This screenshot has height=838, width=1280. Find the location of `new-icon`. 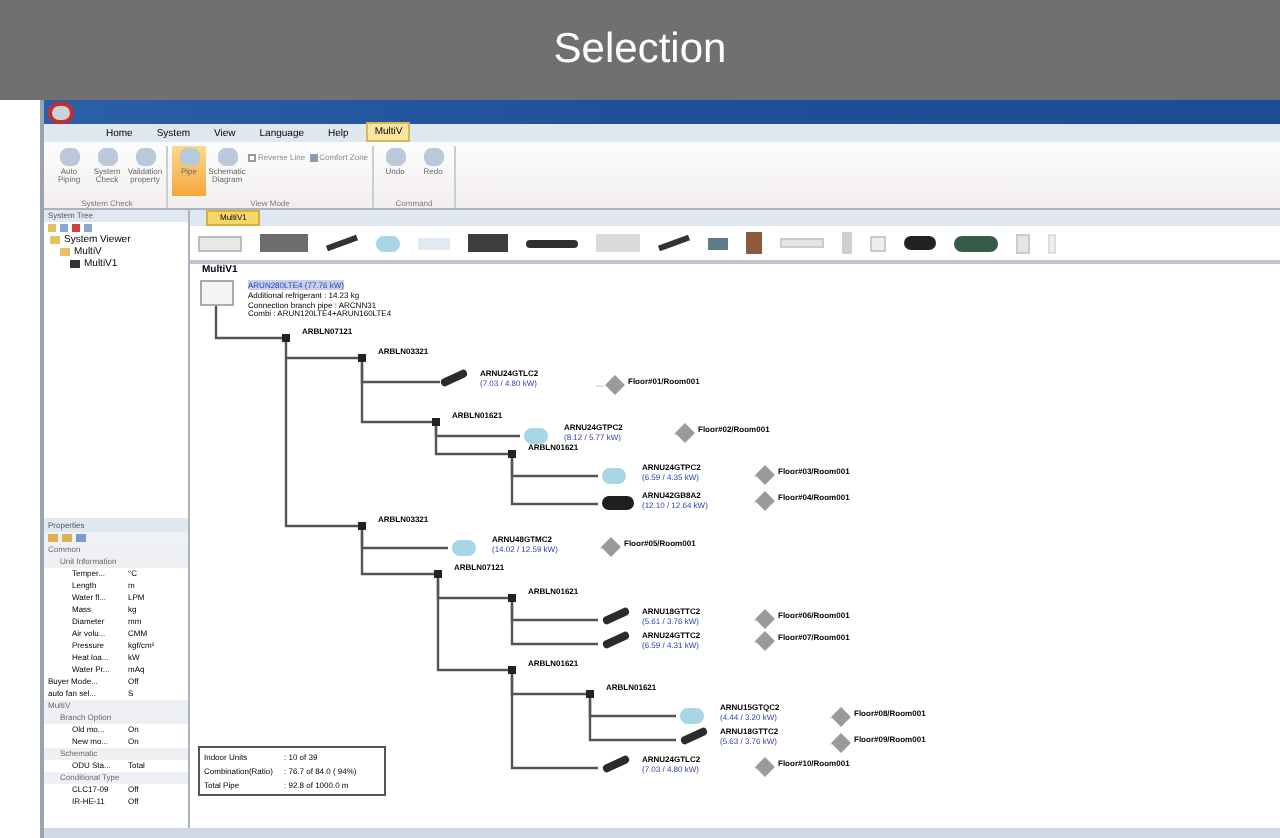

new-icon is located at coordinates (52, 228).